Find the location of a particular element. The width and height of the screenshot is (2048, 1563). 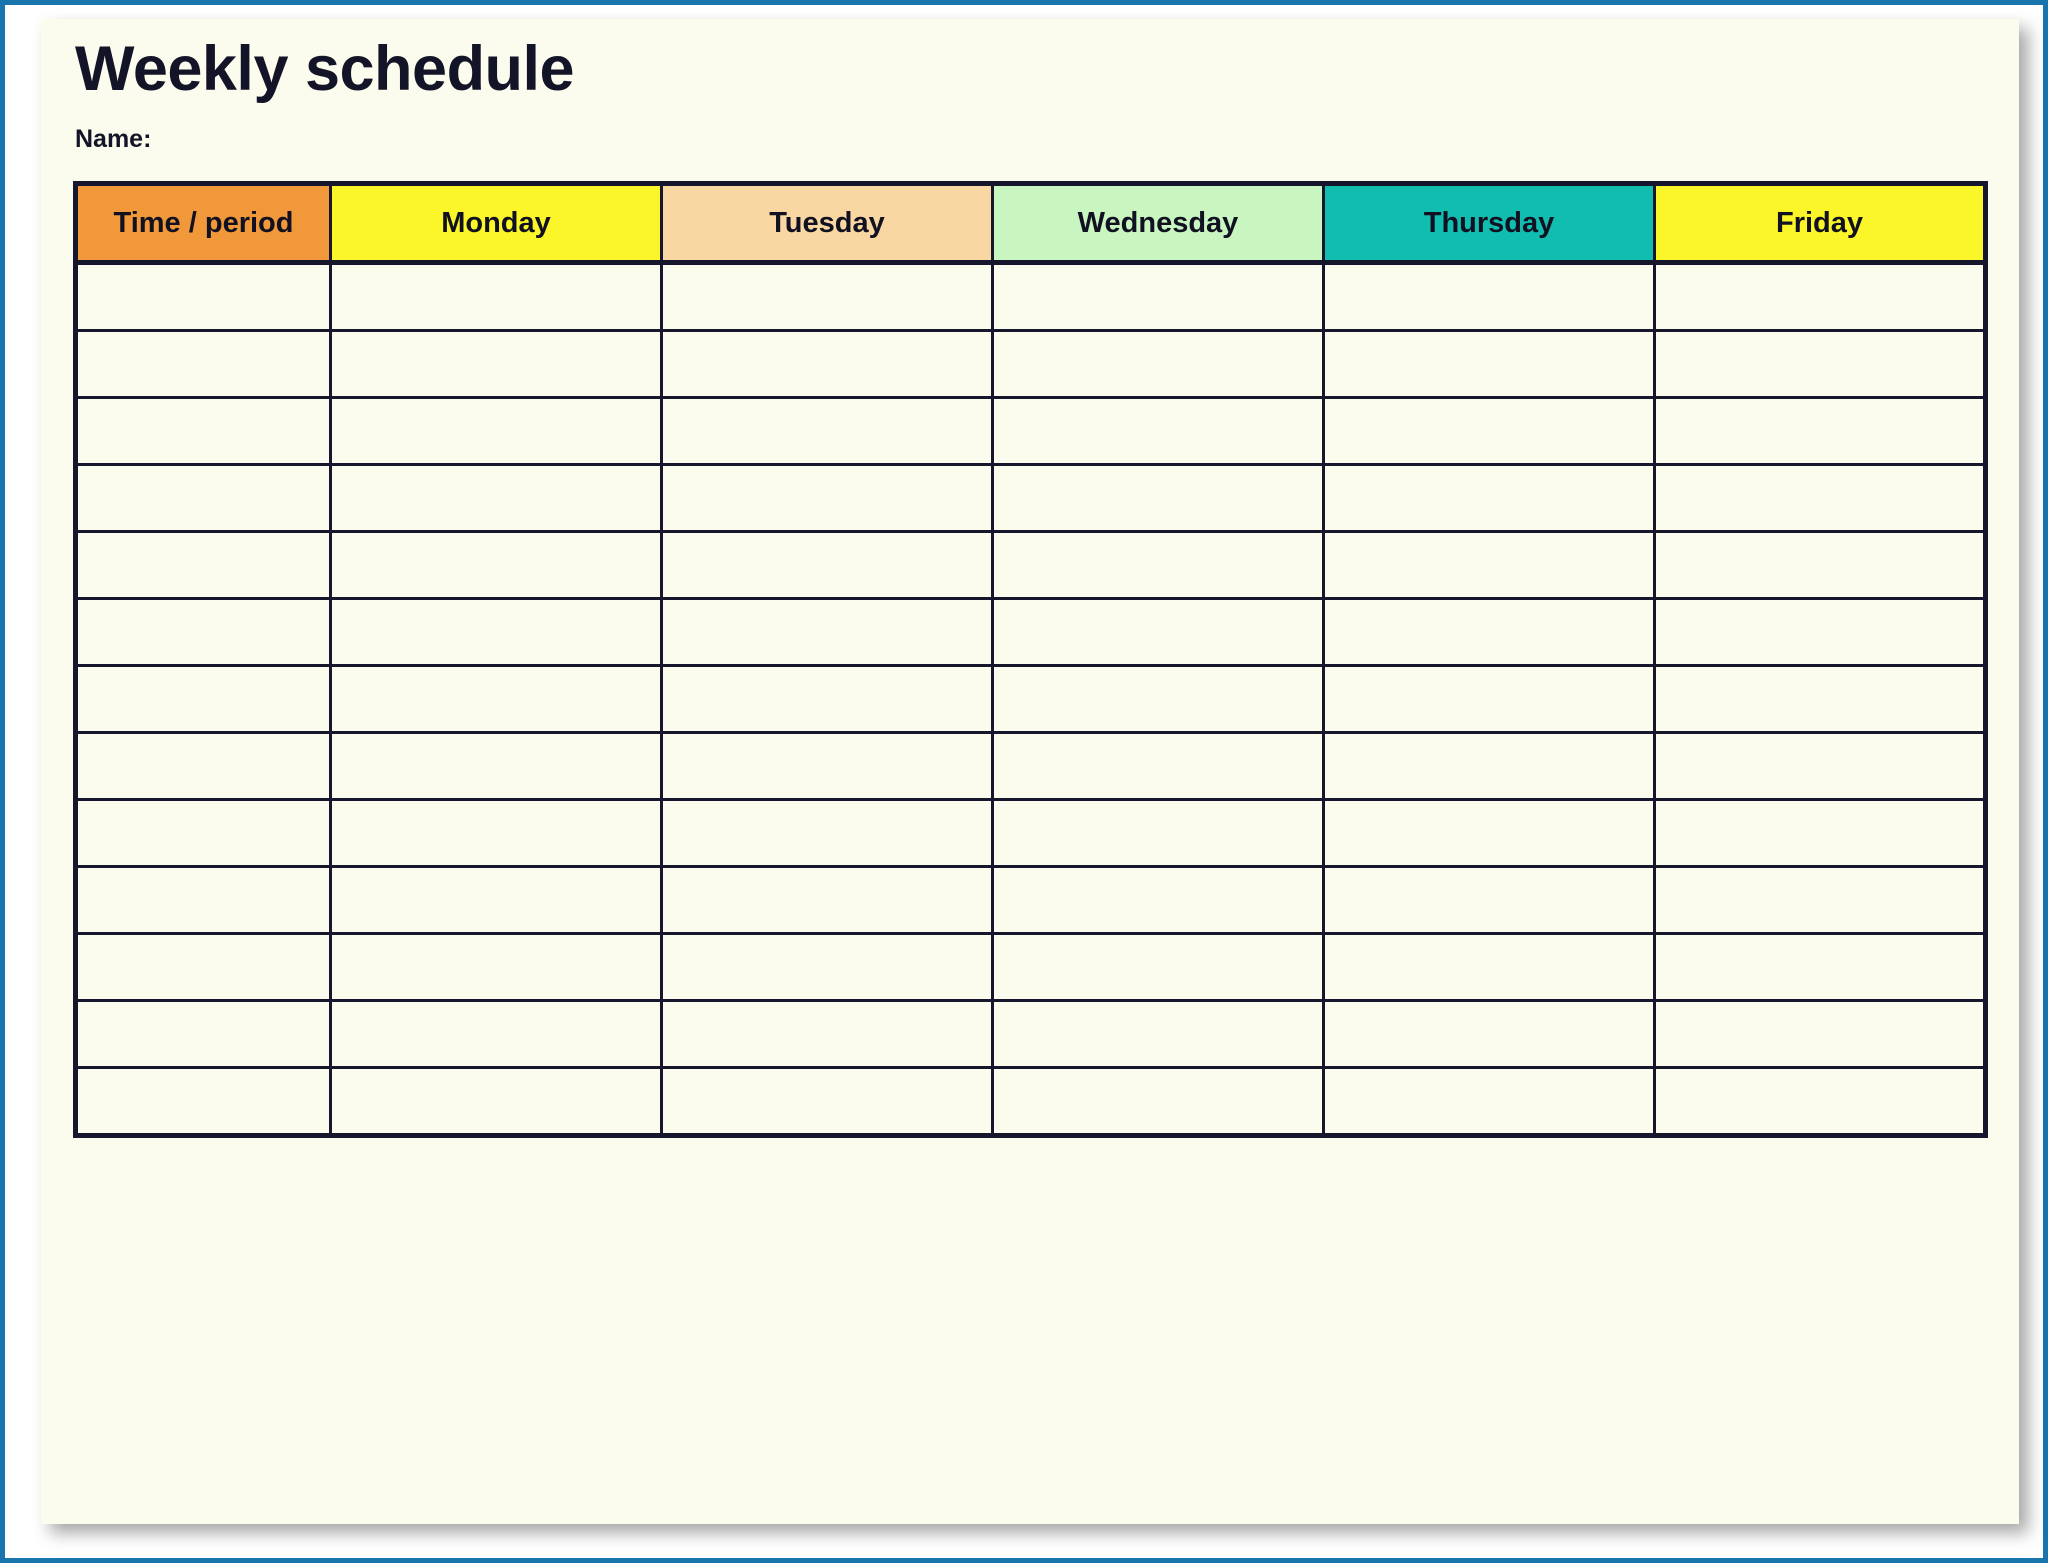

cell-time-period-row7 is located at coordinates (203, 699).